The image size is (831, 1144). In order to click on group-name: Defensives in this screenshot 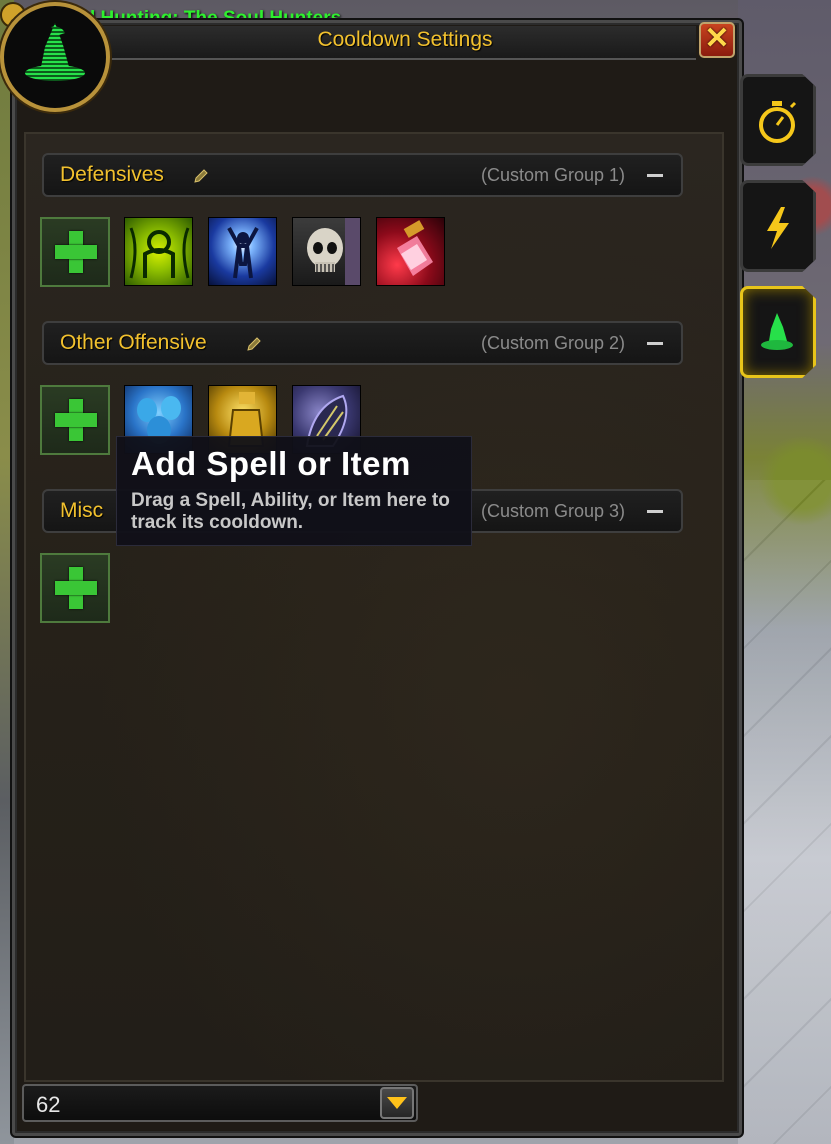, I will do `click(112, 174)`.